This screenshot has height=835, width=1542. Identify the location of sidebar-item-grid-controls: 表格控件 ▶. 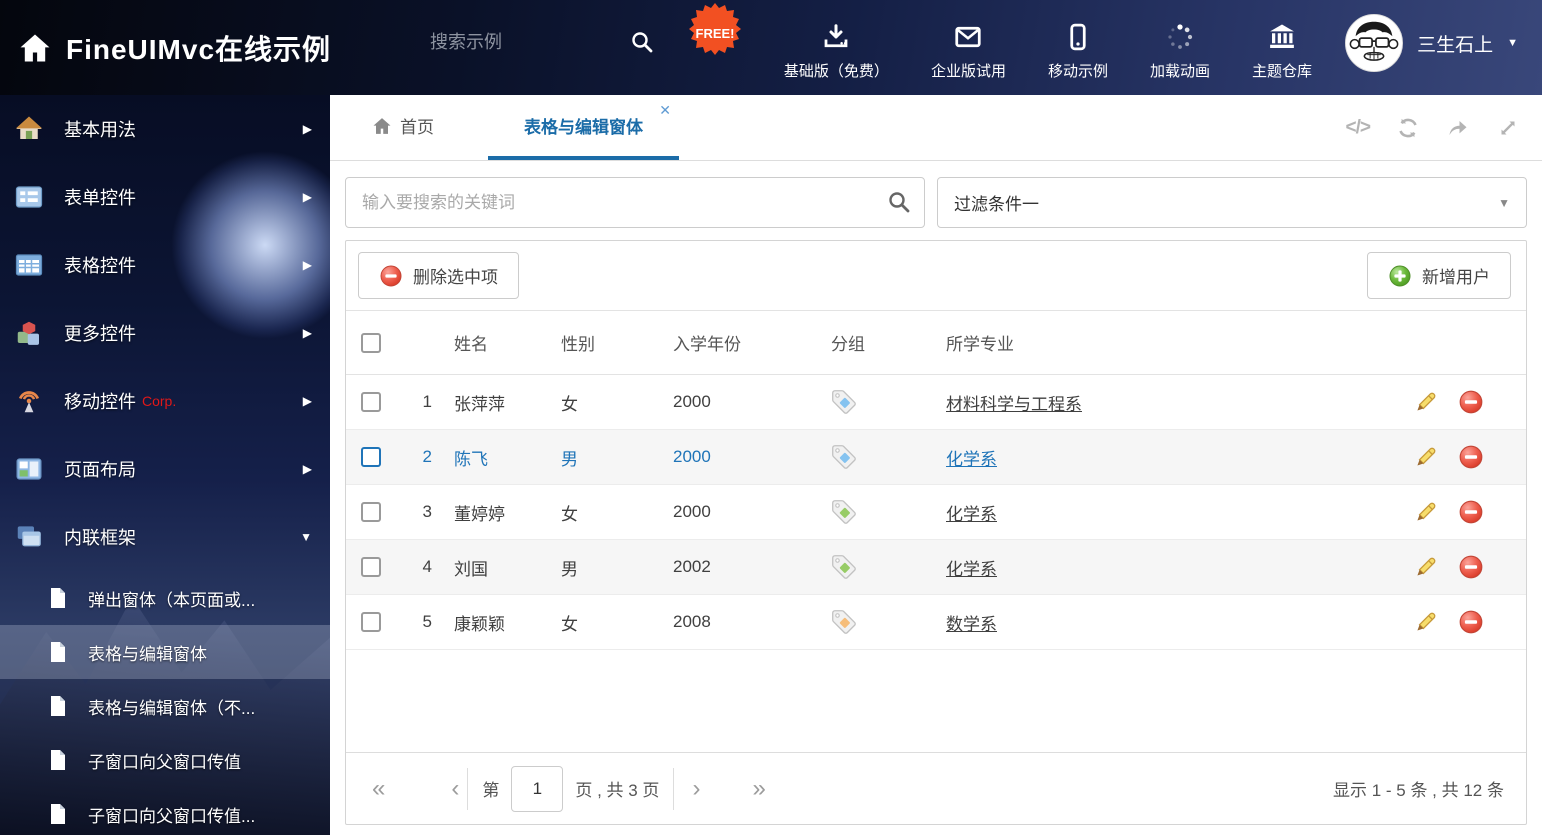
(165, 265).